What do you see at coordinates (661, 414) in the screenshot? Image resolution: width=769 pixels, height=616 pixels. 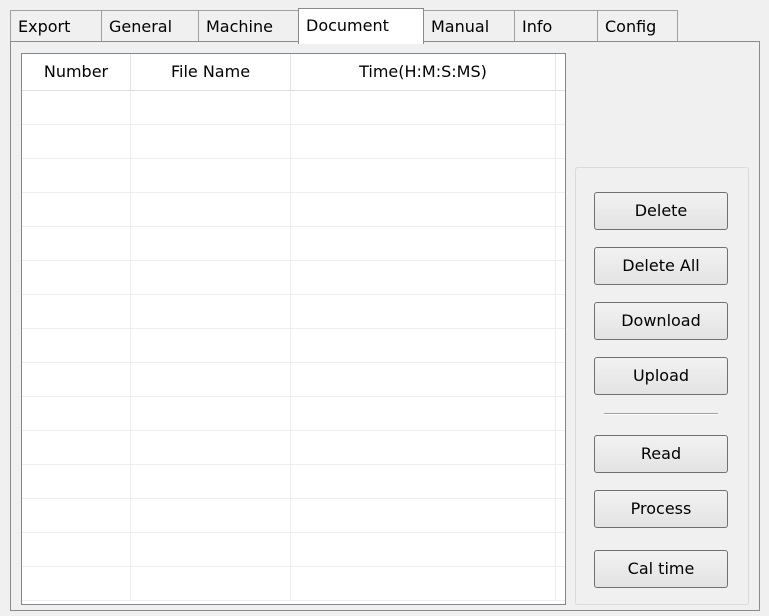 I see `button-separator` at bounding box center [661, 414].